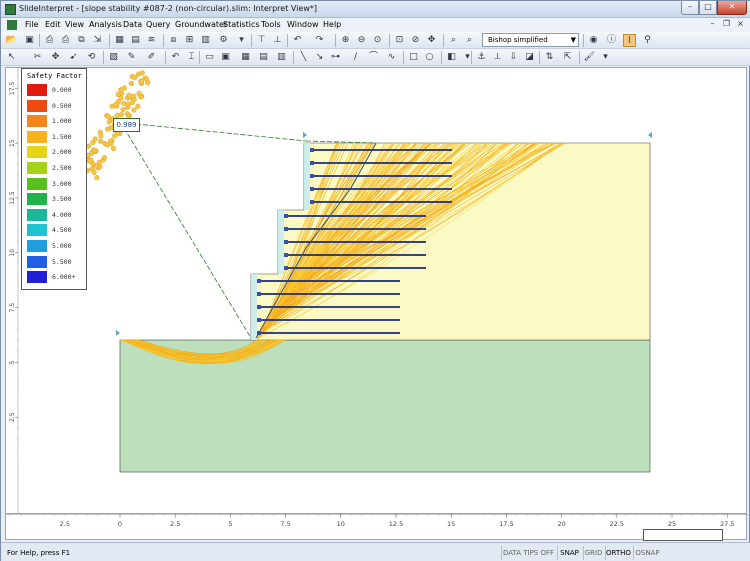 Image resolution: width=750 pixels, height=561 pixels. I want to click on properties-icon: ⊞, so click(189, 40).